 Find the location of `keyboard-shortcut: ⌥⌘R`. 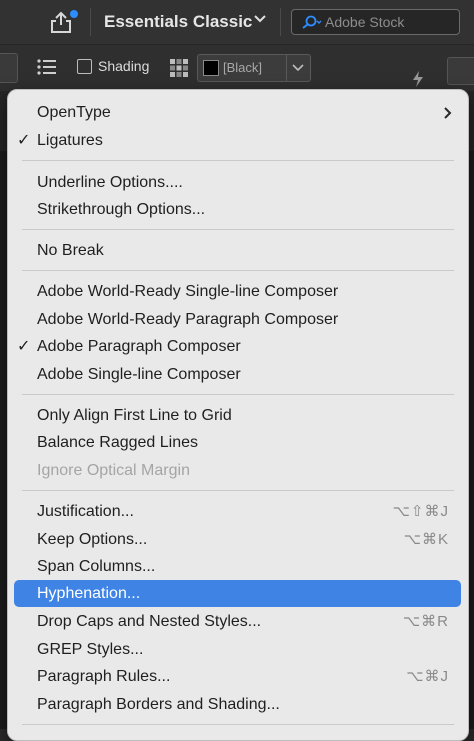

keyboard-shortcut: ⌥⌘R is located at coordinates (425, 621).